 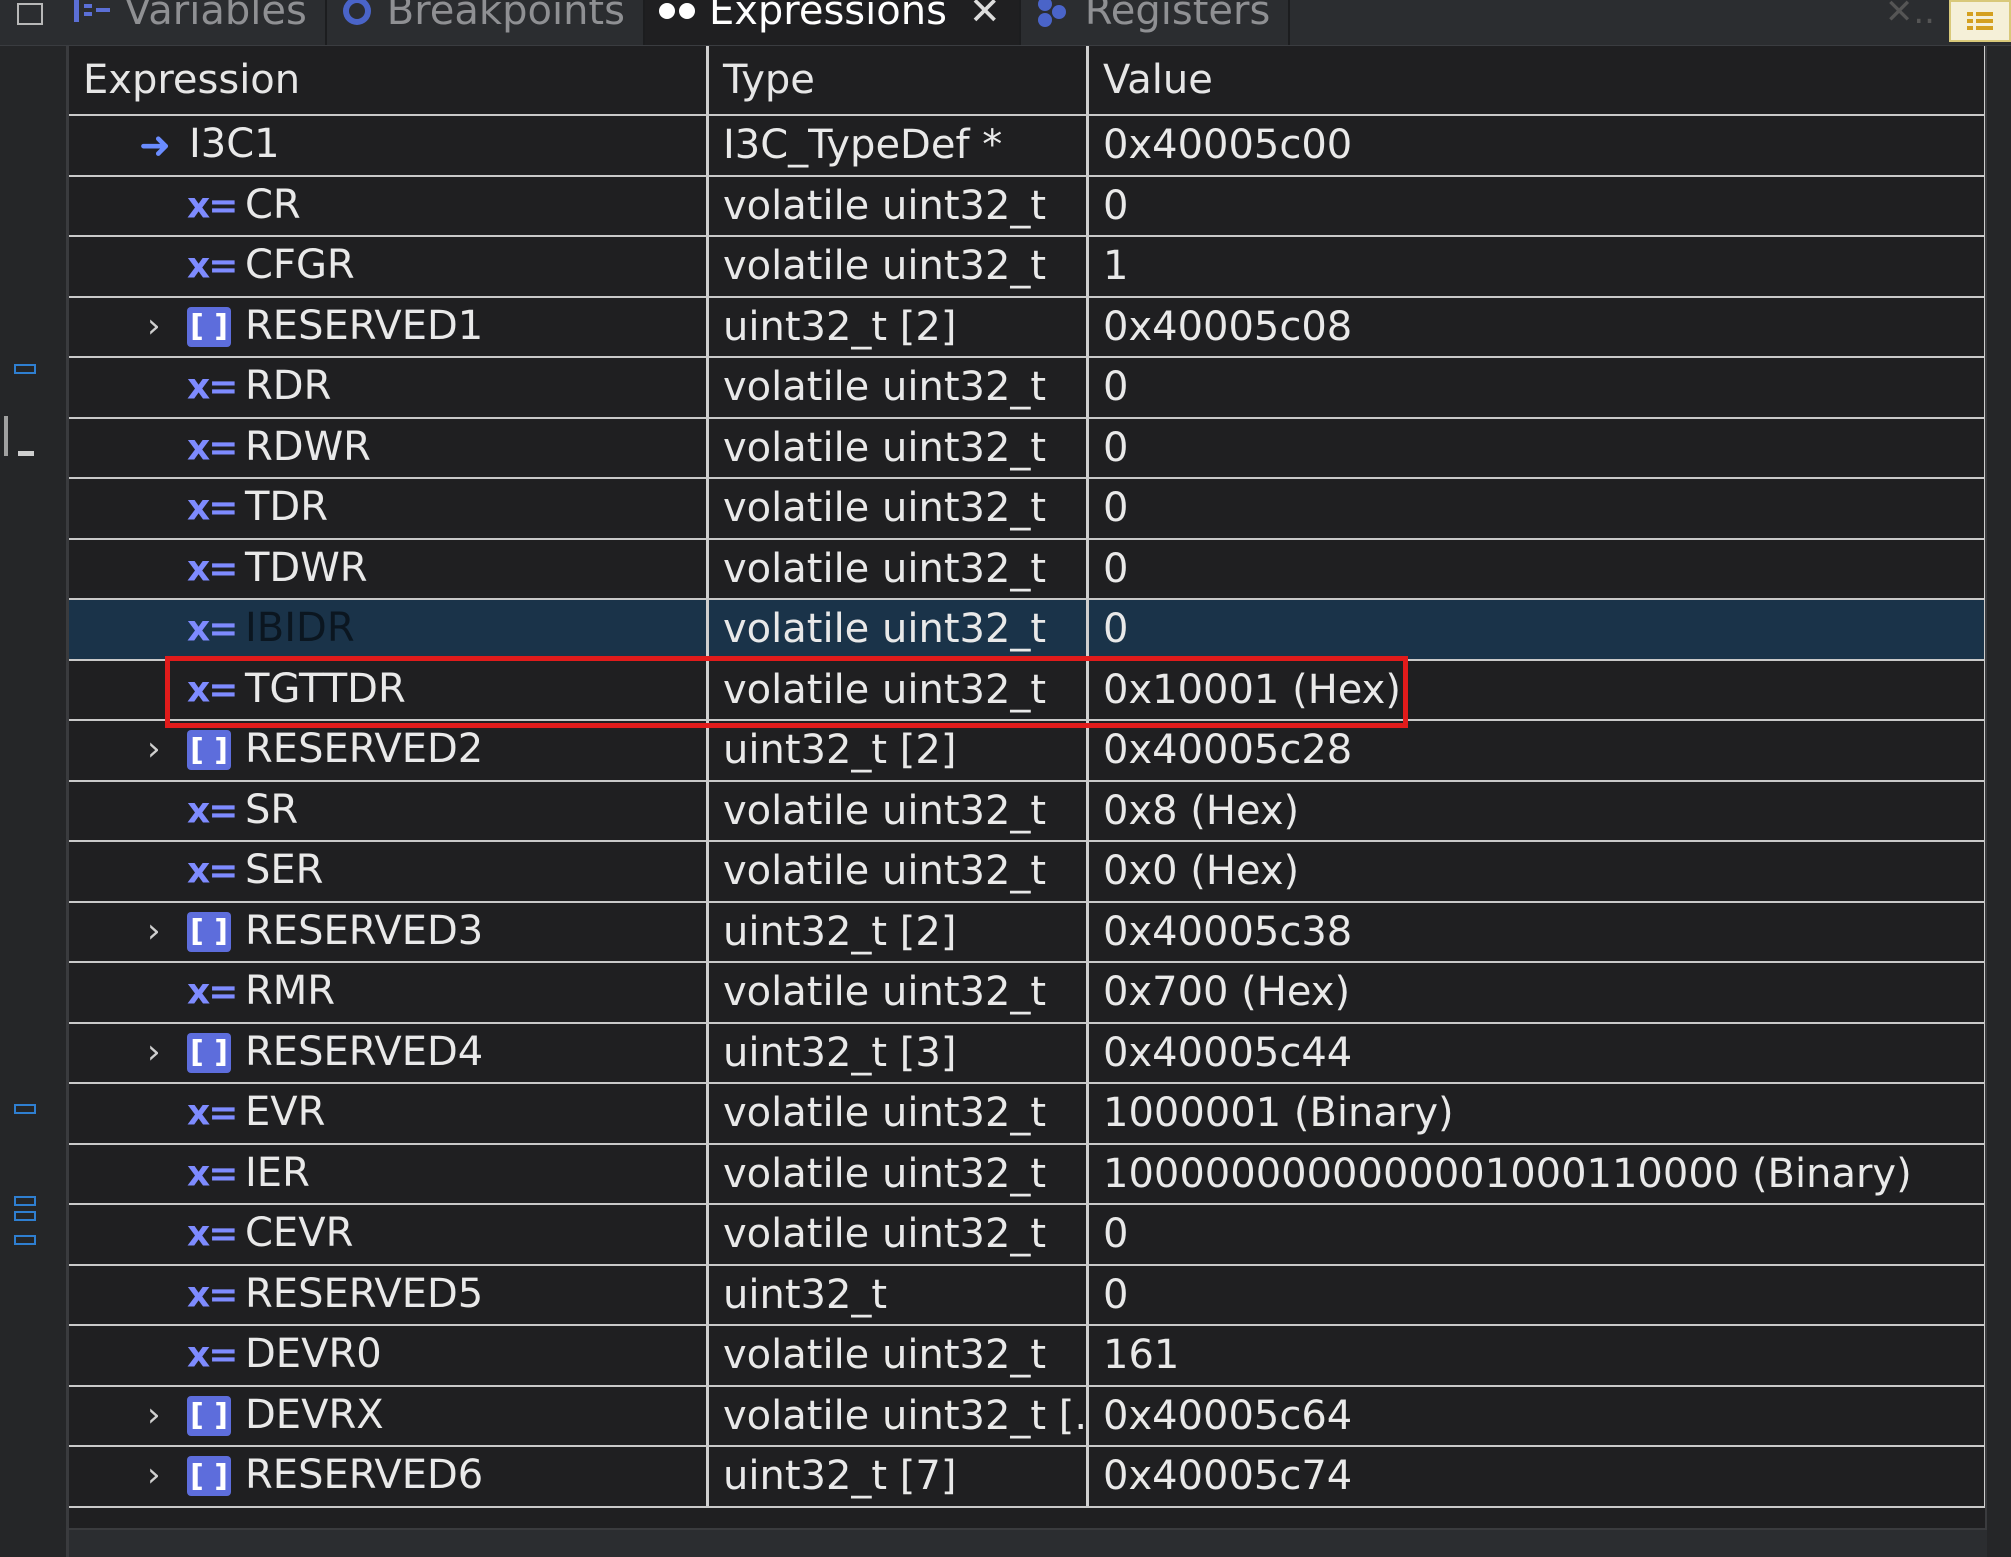 I want to click on table-row: x= EVR volatile uint32_t 1000001 (Binary), so click(x=1028, y=1114).